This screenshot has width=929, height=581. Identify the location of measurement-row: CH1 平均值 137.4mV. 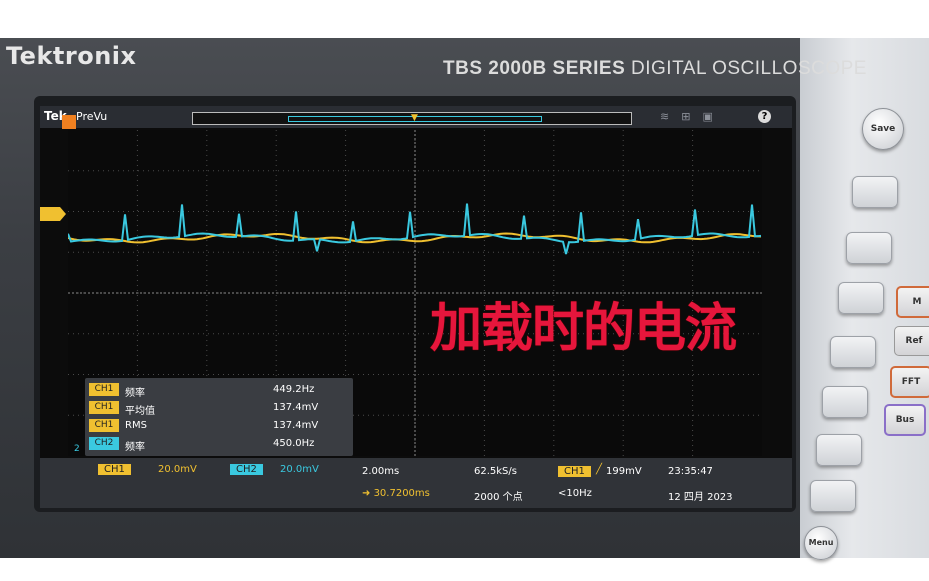
(219, 408).